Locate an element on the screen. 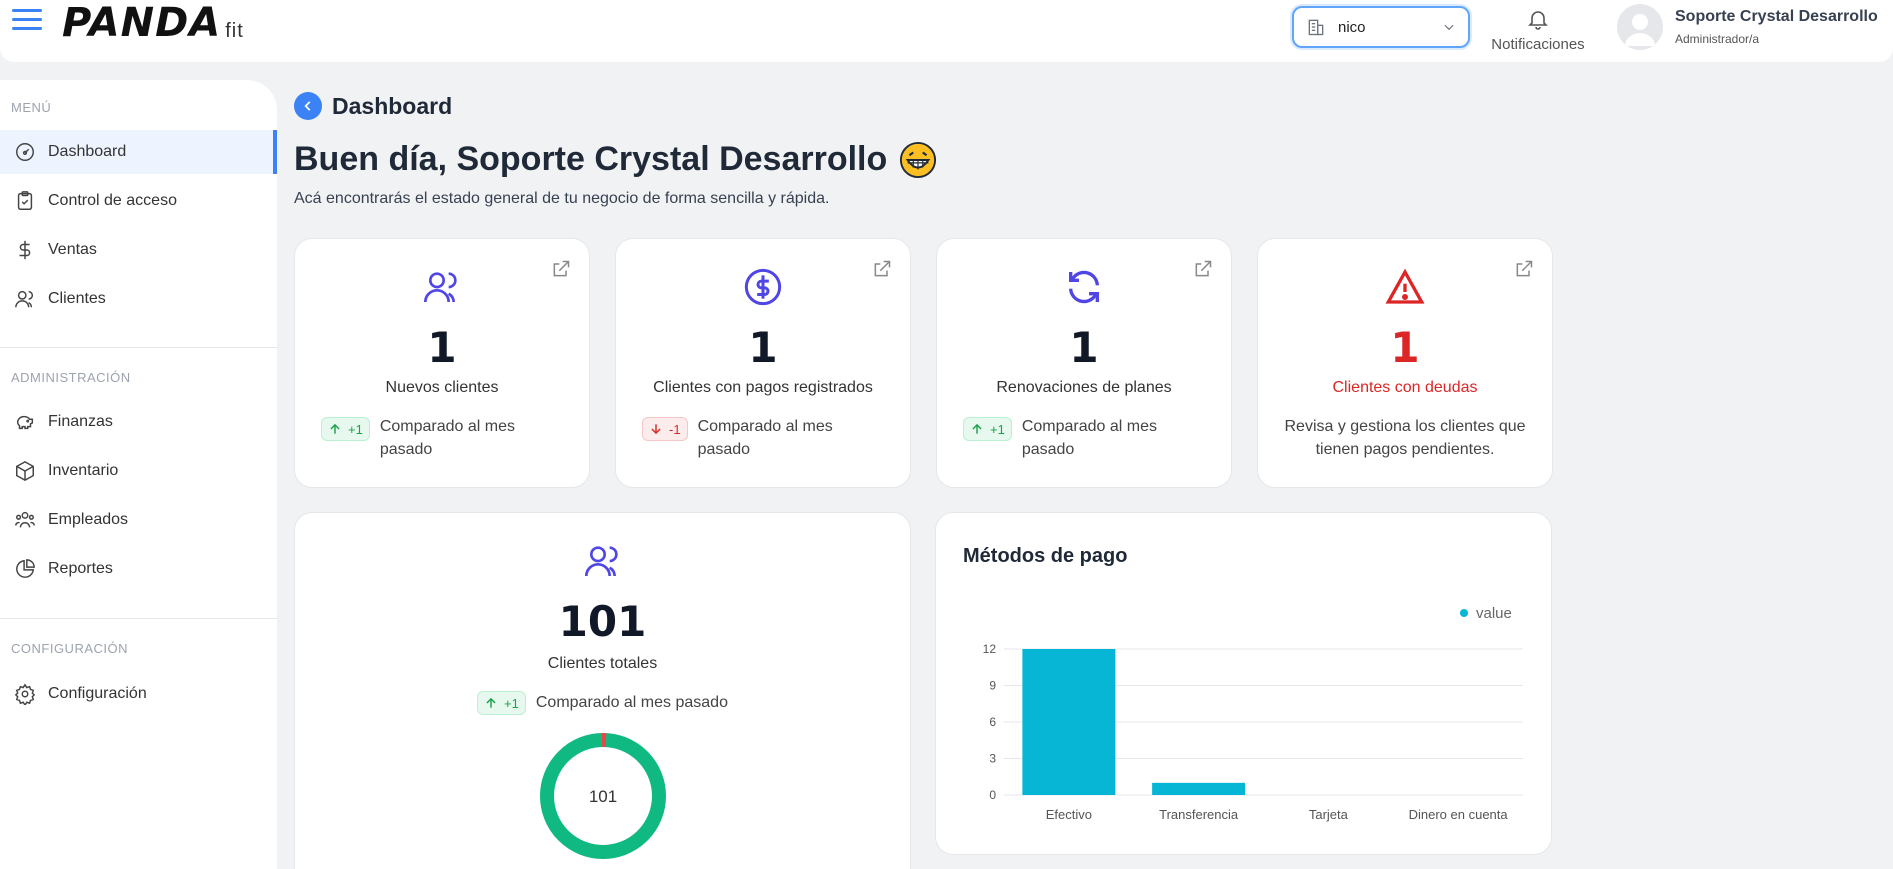 Image resolution: width=1893 pixels, height=869 pixels. hamburger-menu-icon is located at coordinates (27, 22).